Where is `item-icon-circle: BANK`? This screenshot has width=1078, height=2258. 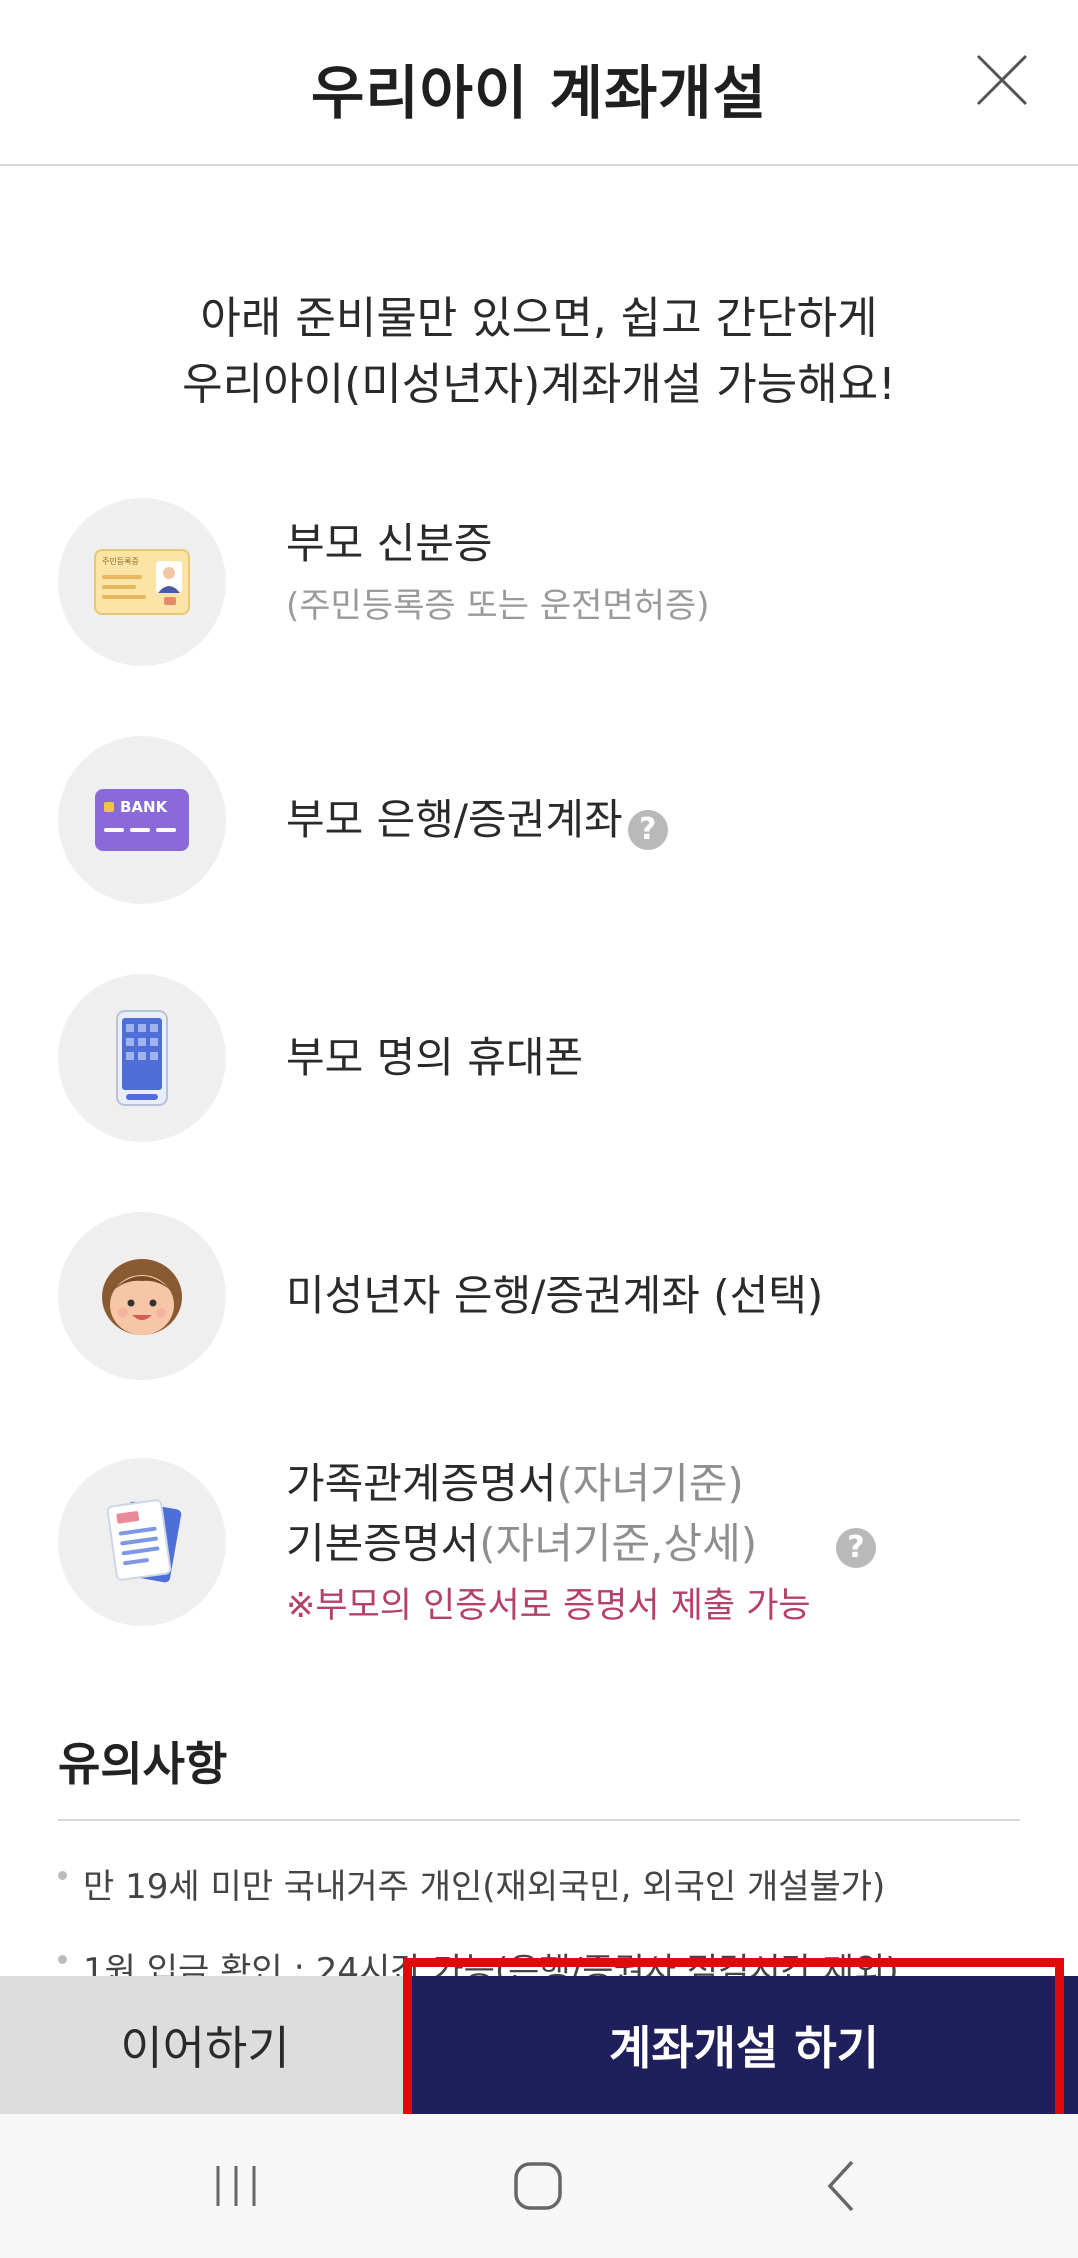 item-icon-circle: BANK is located at coordinates (142, 820).